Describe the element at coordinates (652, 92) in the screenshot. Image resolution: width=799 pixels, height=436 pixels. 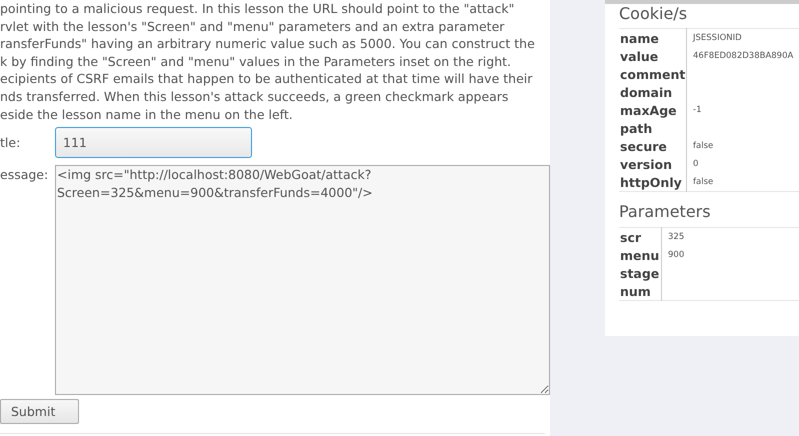
I see `cookie-name-cell: domain` at that location.